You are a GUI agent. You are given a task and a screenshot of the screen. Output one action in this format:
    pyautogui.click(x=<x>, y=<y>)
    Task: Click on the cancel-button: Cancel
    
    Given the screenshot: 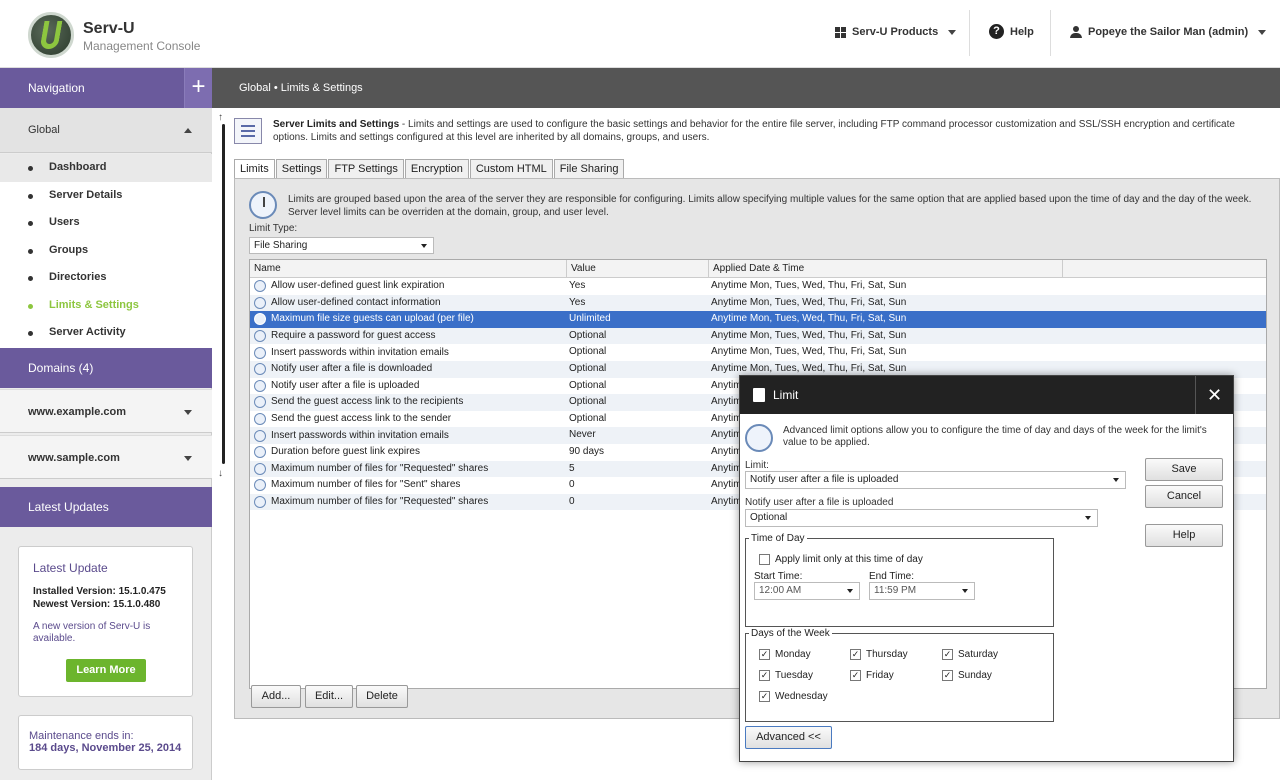 What is the action you would take?
    pyautogui.click(x=1184, y=496)
    